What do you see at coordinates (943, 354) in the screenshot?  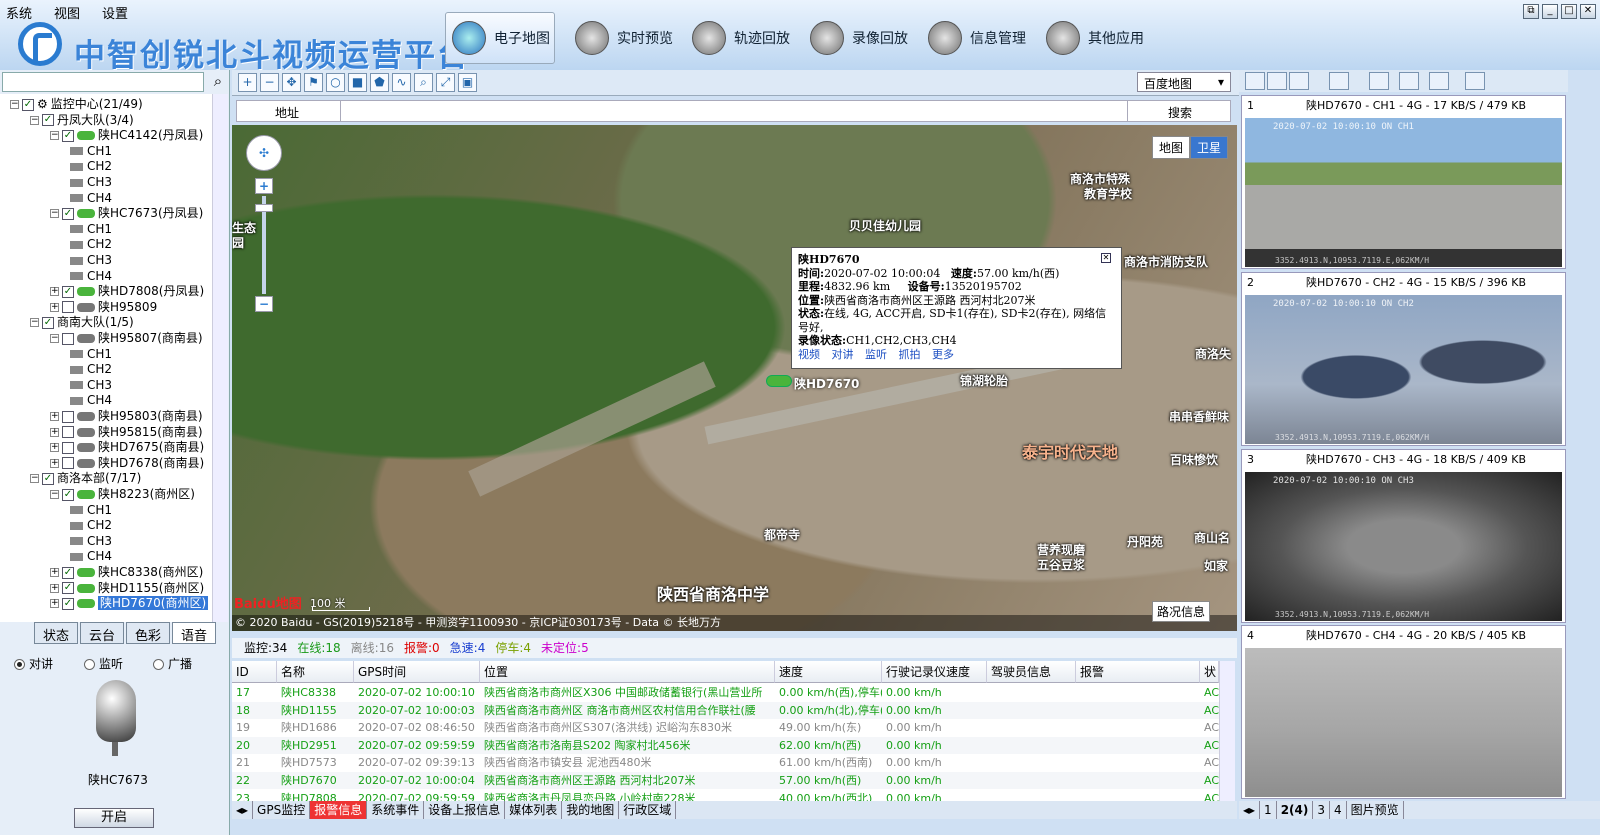 I see `popup-link-more: 更多` at bounding box center [943, 354].